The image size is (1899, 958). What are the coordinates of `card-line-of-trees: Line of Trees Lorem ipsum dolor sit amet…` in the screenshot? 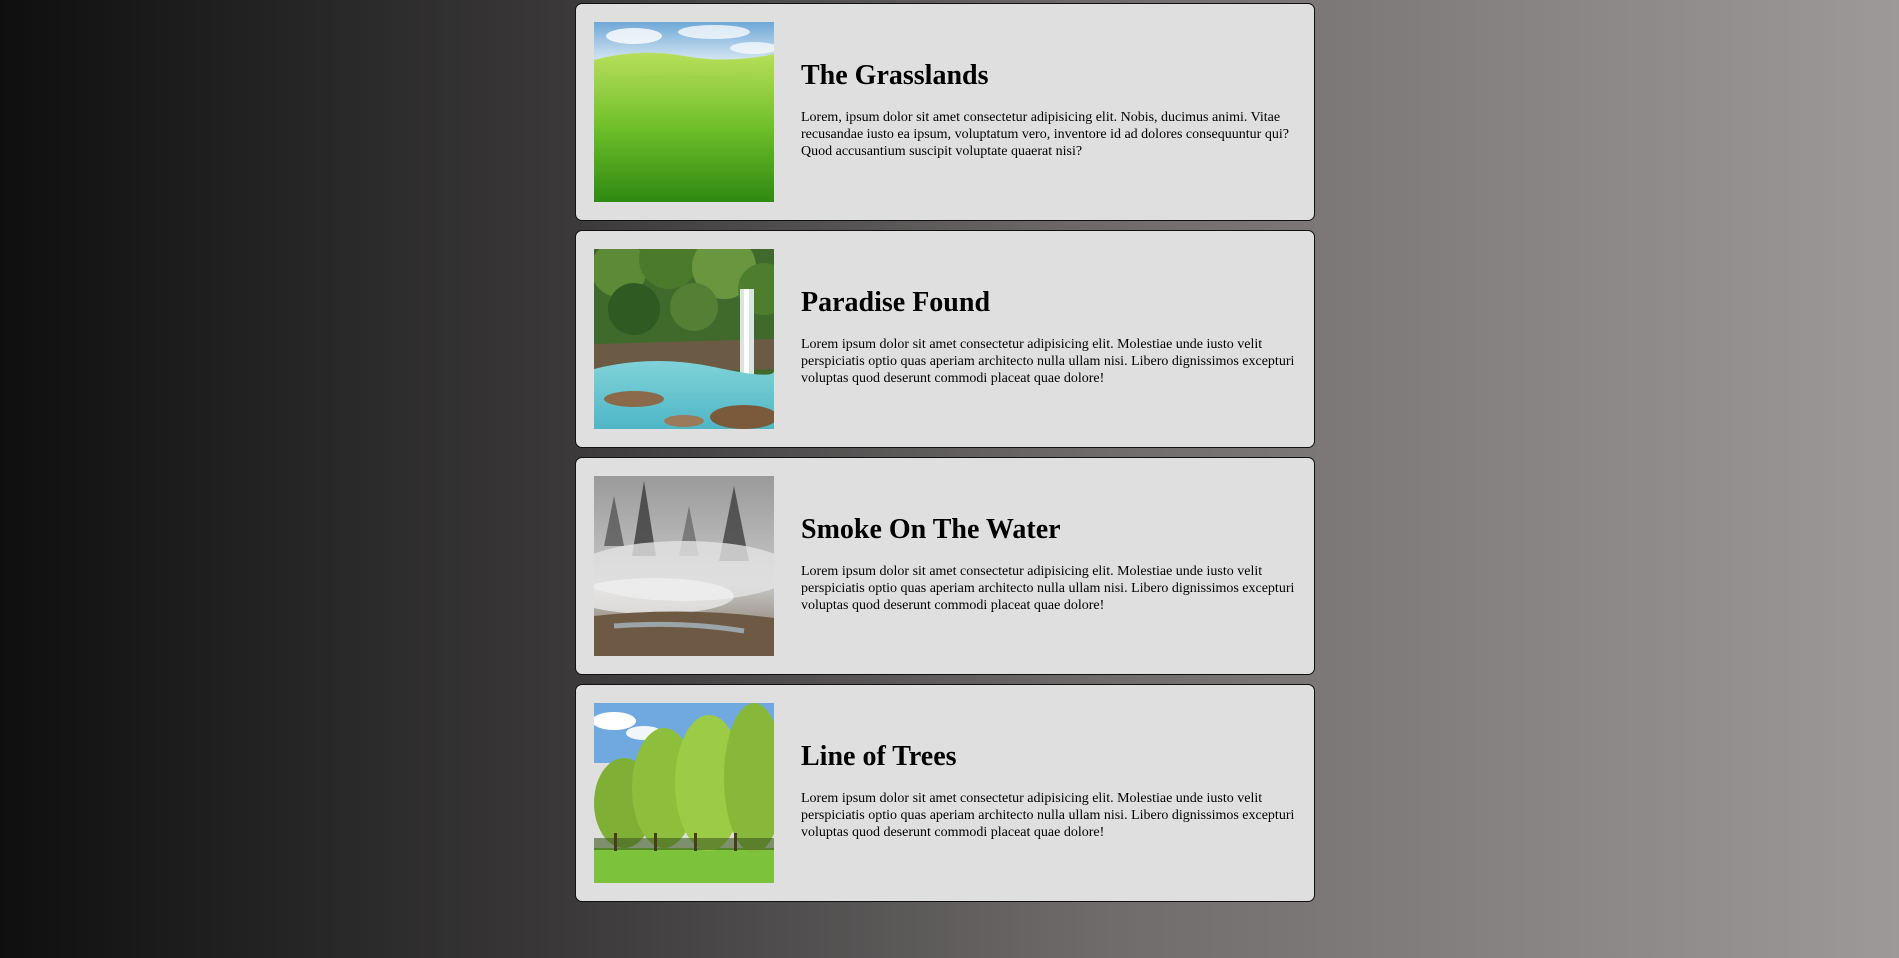 It's located at (945, 793).